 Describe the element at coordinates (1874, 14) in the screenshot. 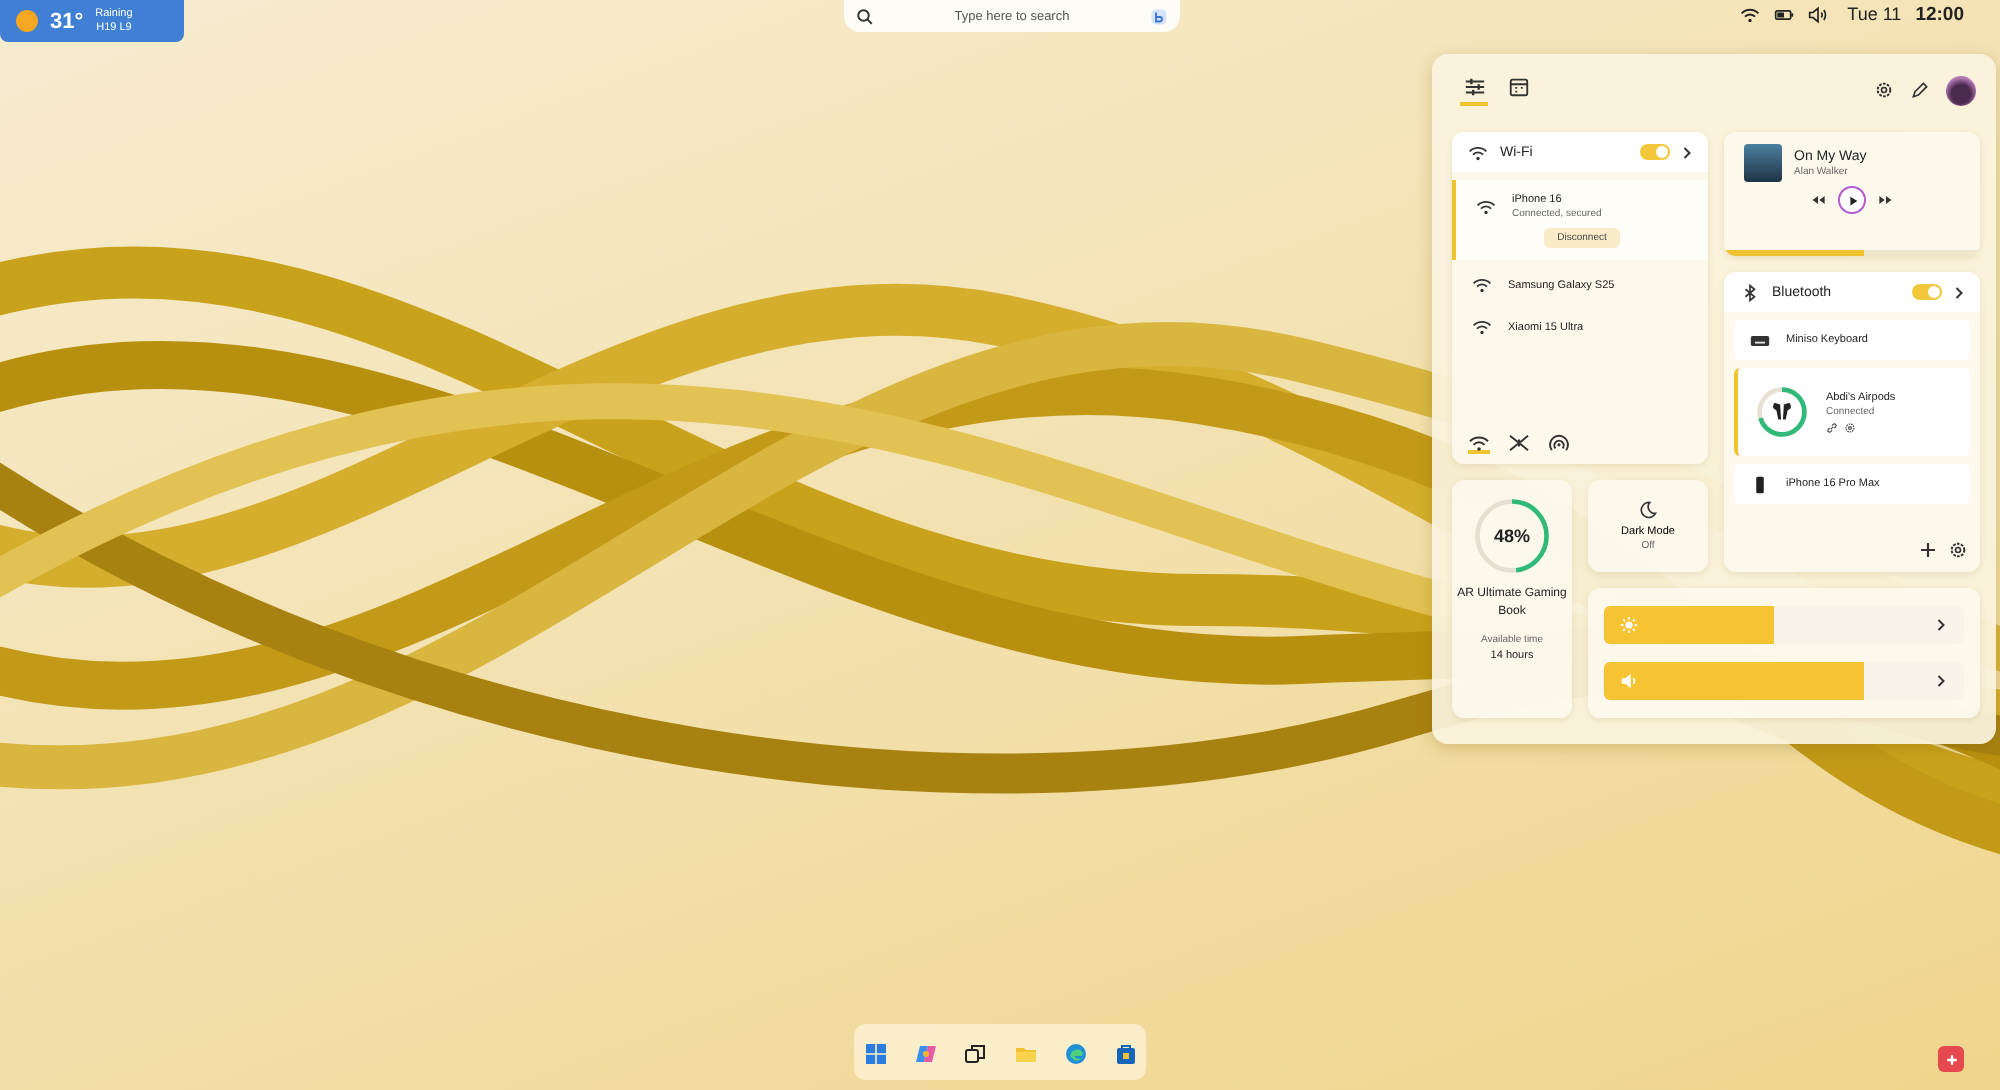

I see `date: Tue 11` at that location.